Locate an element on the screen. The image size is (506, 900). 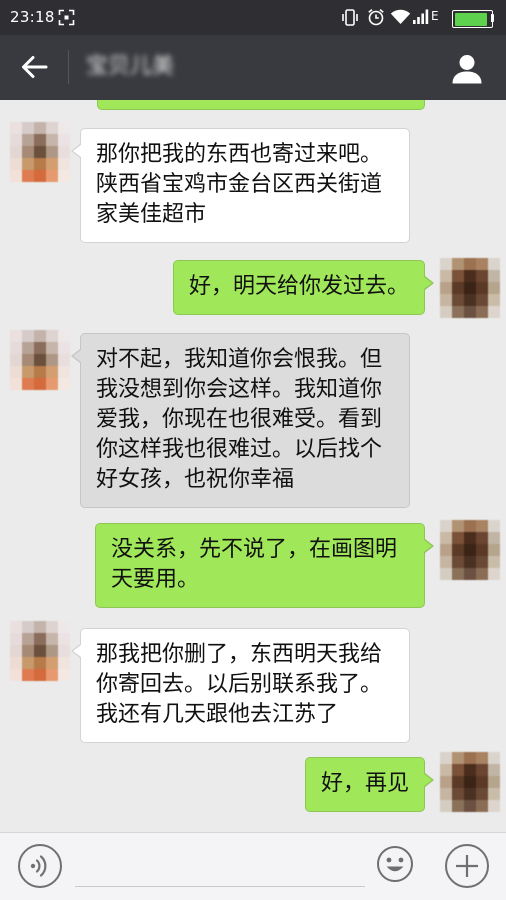
status-bar: 23:18 E is located at coordinates (253, 17).